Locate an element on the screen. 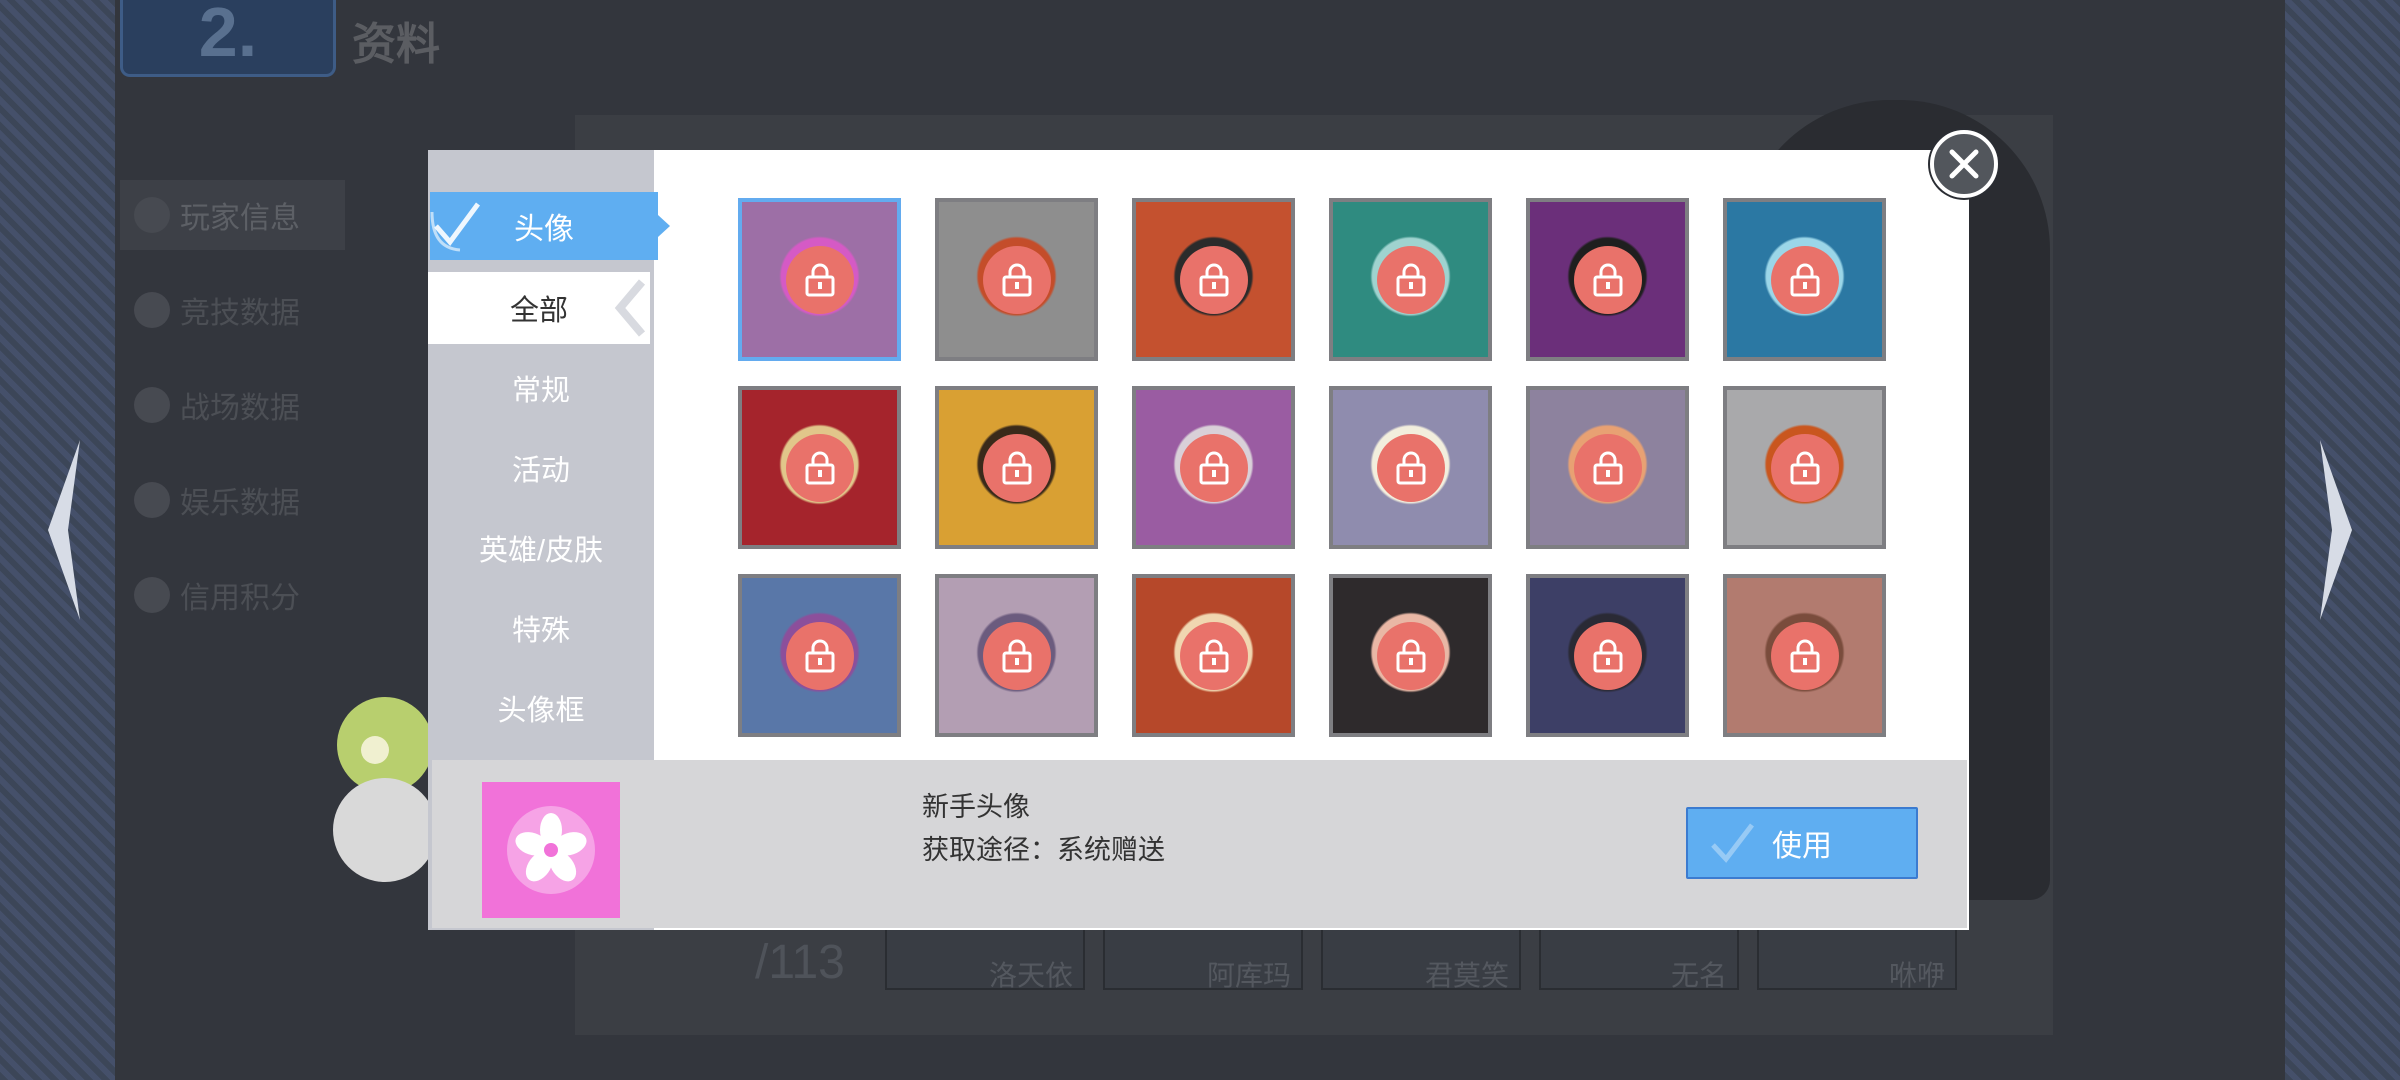 The height and width of the screenshot is (1080, 2400). close-button is located at coordinates (1964, 164).